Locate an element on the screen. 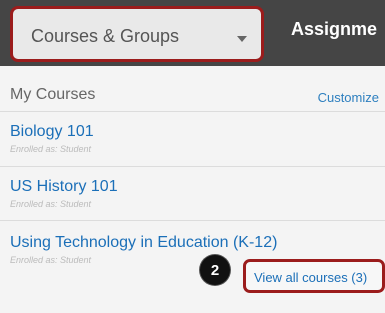 The width and height of the screenshot is (385, 313). course-enrollment-technology: Enrolled as: Student is located at coordinates (51, 260).